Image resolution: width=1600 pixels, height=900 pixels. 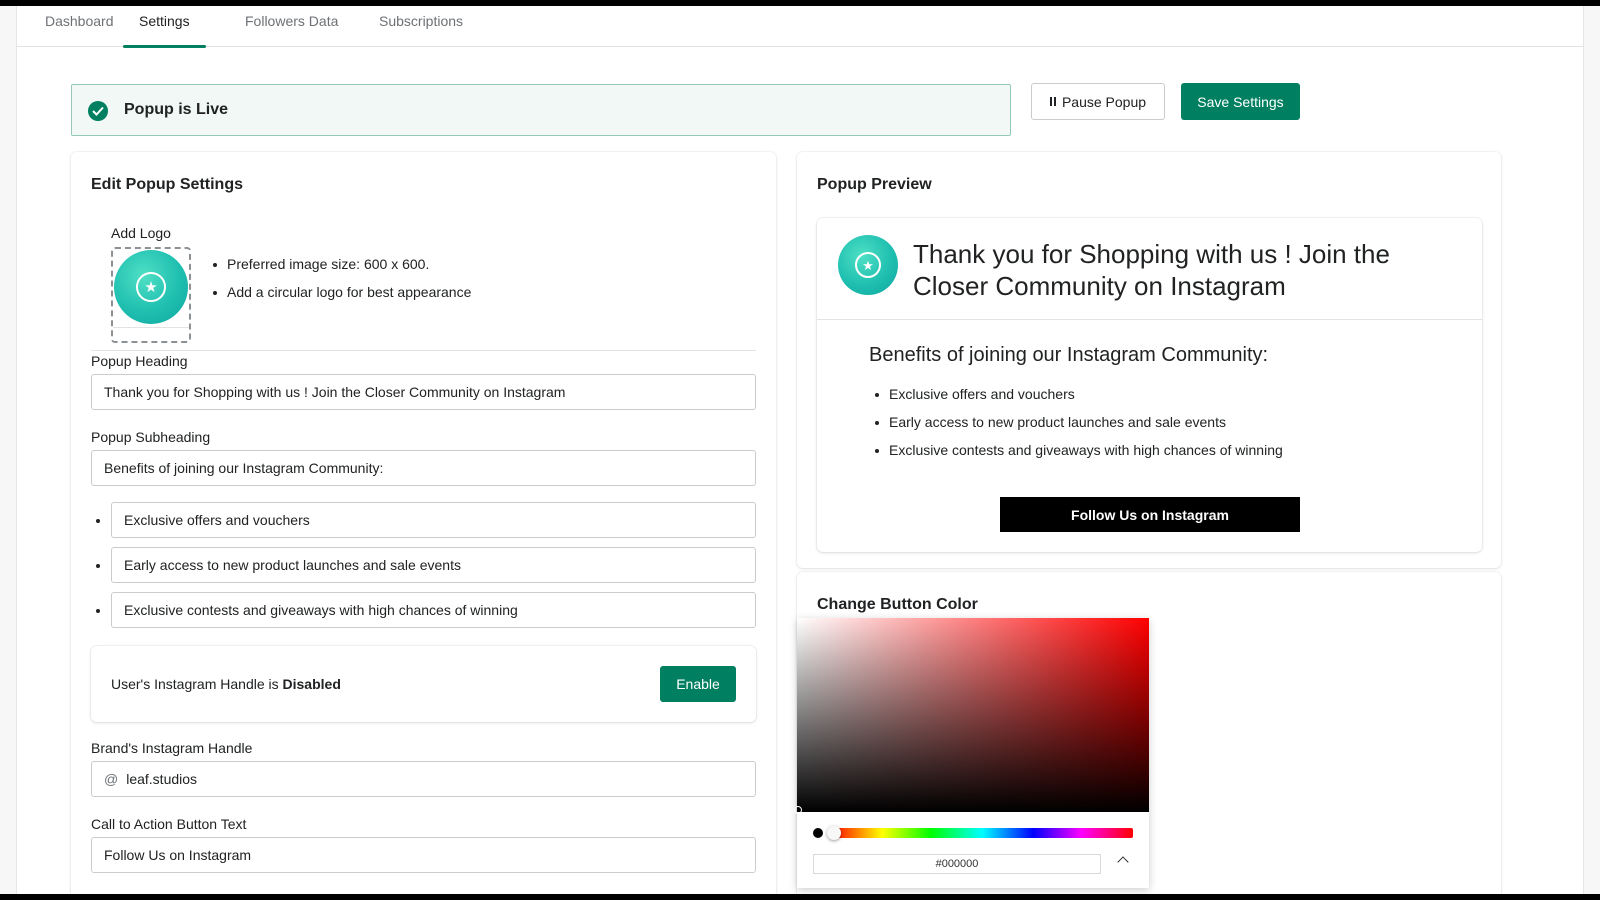 What do you see at coordinates (698, 684) in the screenshot?
I see `enable-button: Enable` at bounding box center [698, 684].